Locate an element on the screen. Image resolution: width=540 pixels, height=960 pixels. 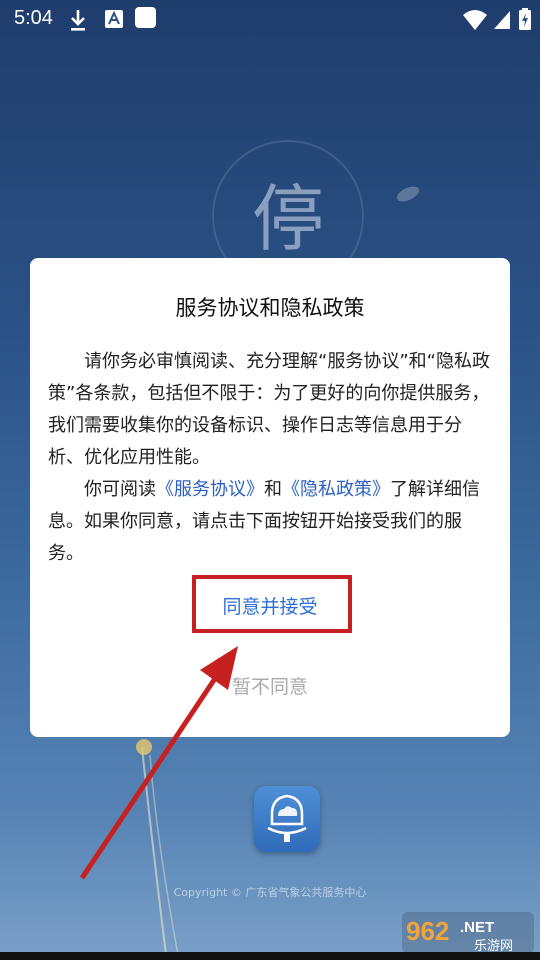
background-leaf is located at coordinates (408, 194).